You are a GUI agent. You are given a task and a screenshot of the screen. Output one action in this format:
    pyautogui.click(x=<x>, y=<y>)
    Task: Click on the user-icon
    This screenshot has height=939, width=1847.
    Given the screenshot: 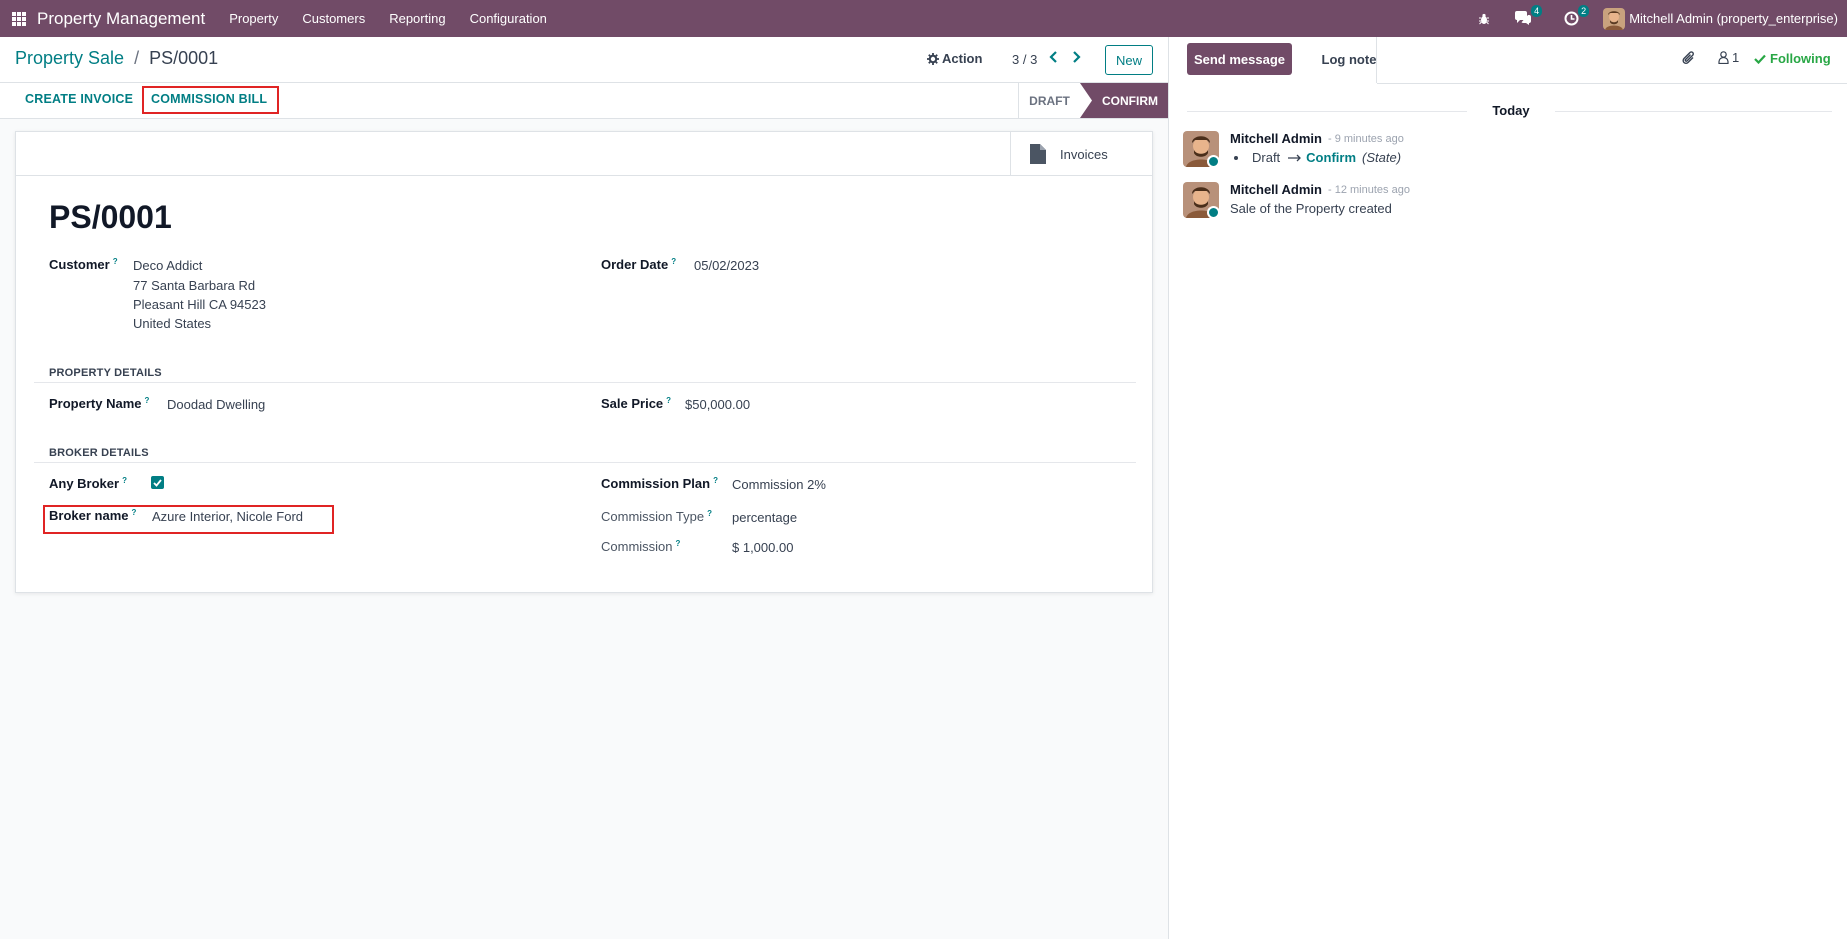 What is the action you would take?
    pyautogui.click(x=1723, y=57)
    